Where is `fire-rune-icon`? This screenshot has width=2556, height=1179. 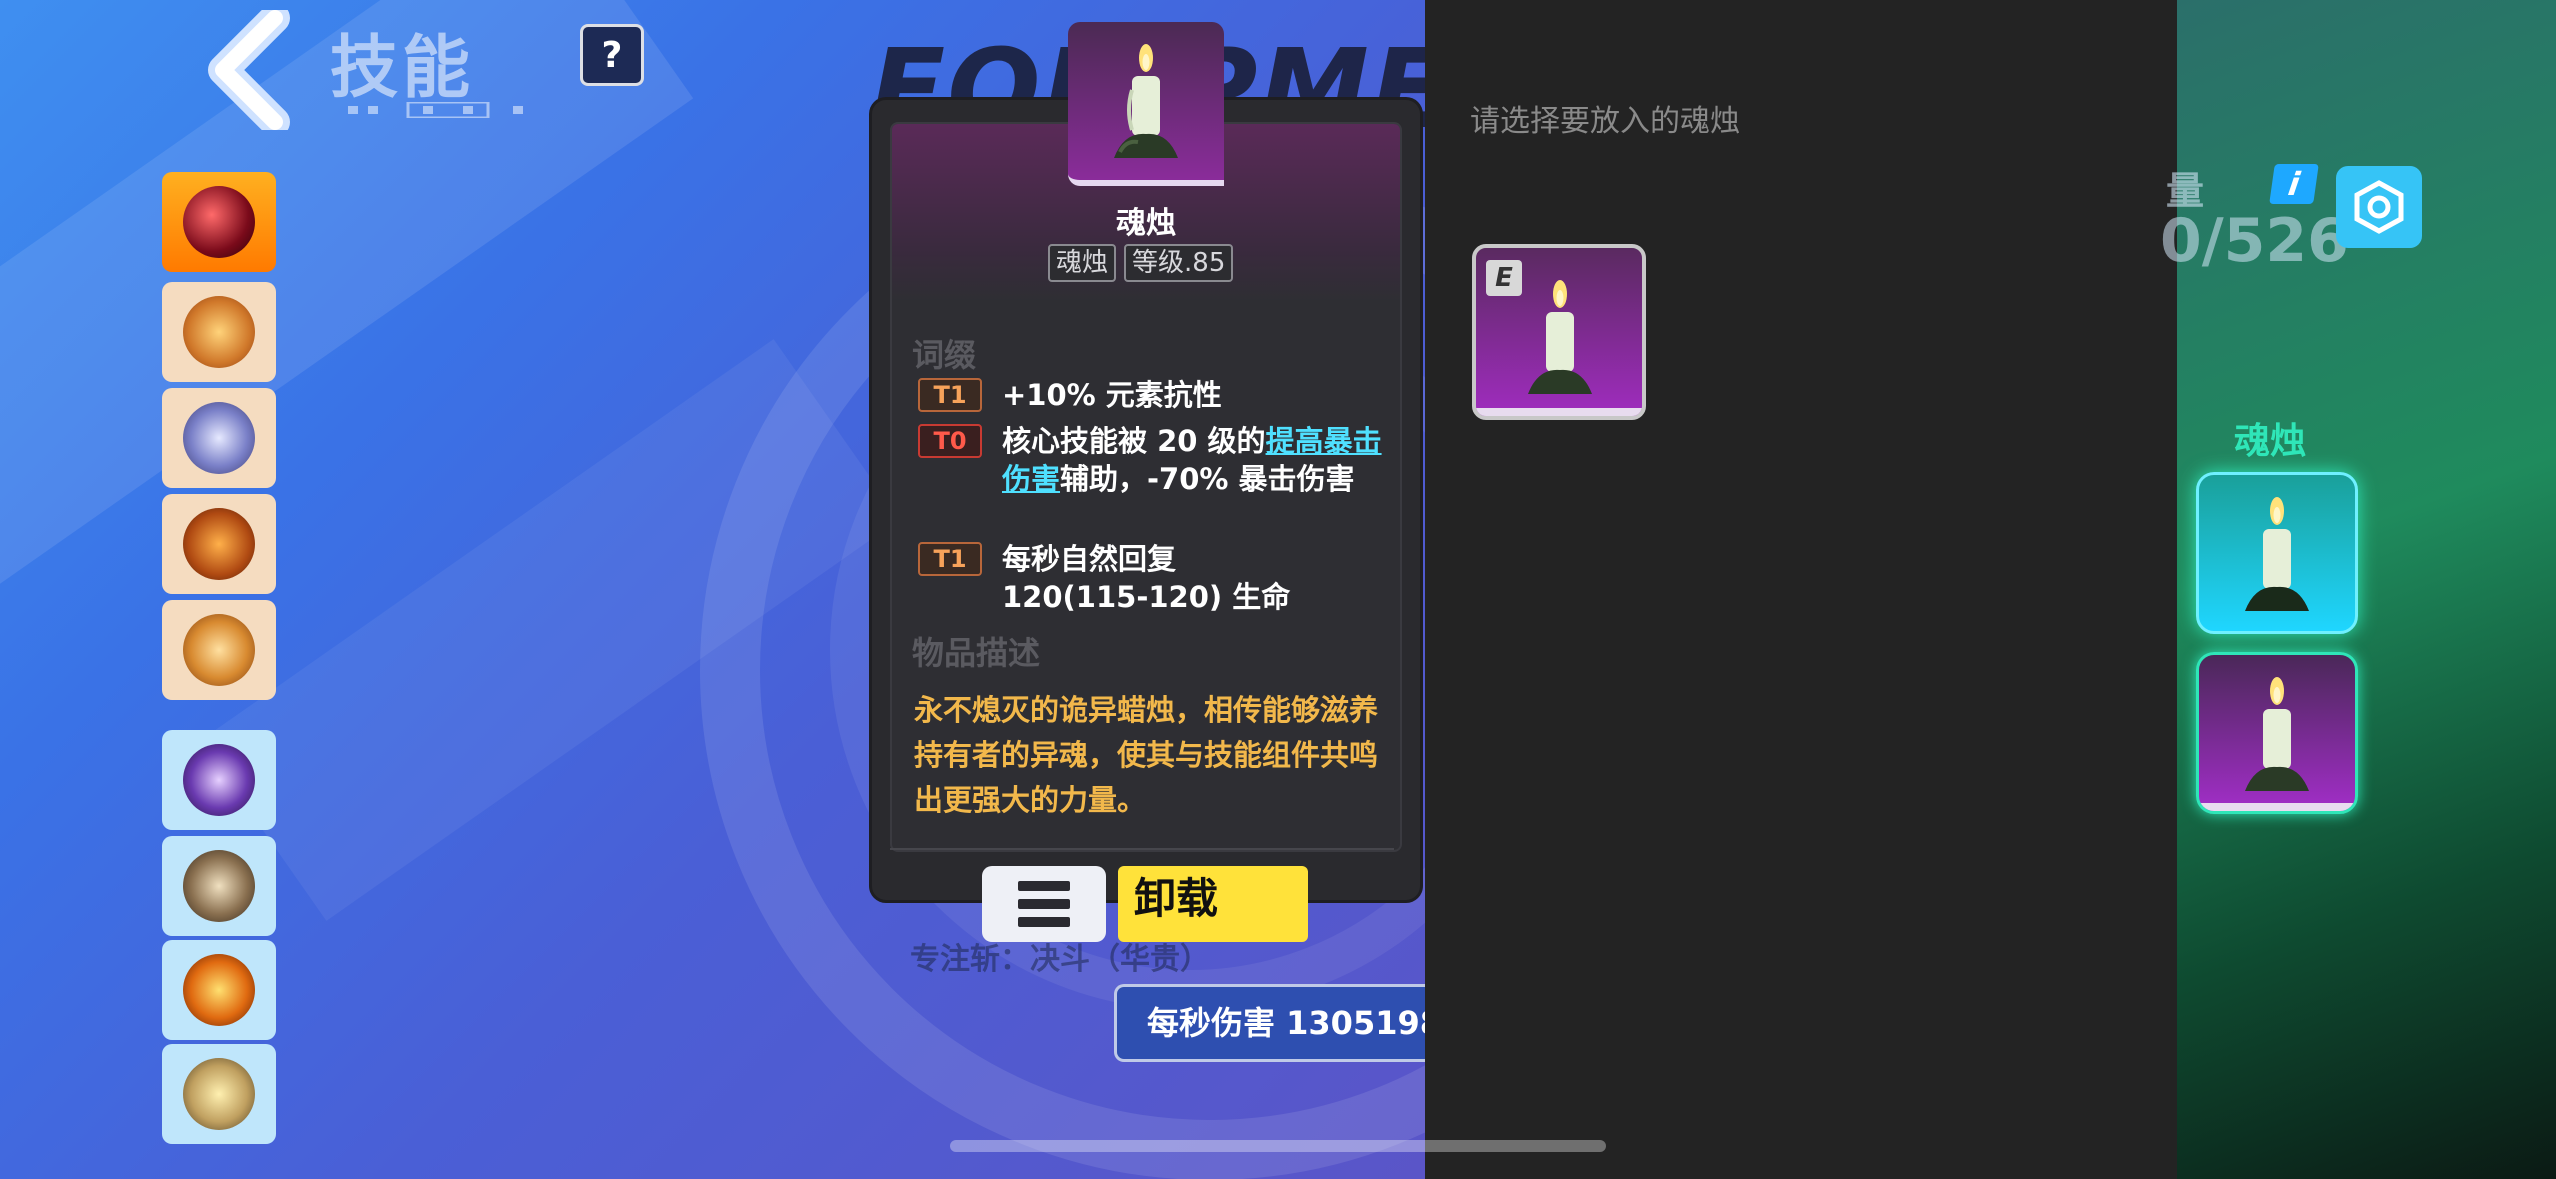 fire-rune-icon is located at coordinates (219, 332).